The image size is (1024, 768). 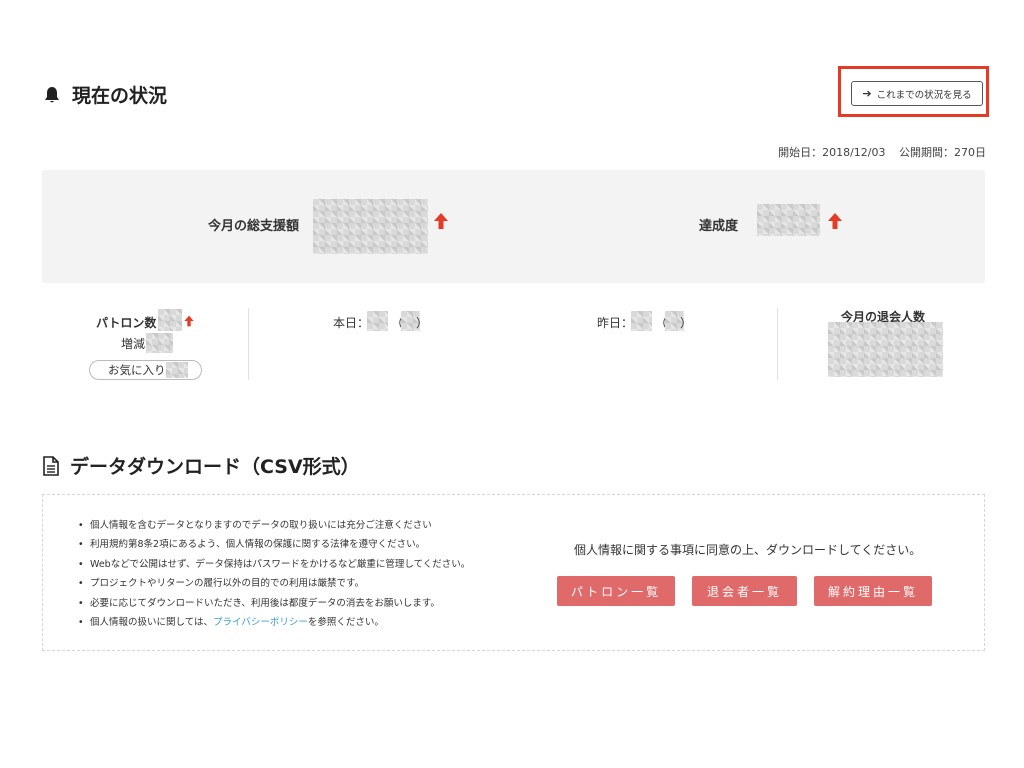 I want to click on status-section-title: 現在の状況, so click(x=104, y=94).